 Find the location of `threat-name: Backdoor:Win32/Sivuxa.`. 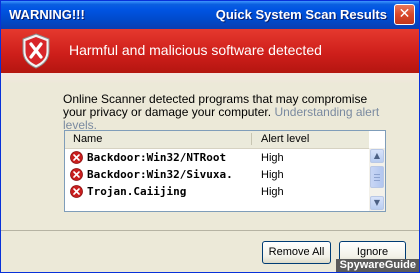

threat-name: Backdoor:Win32/Sivuxa. is located at coordinates (160, 174).